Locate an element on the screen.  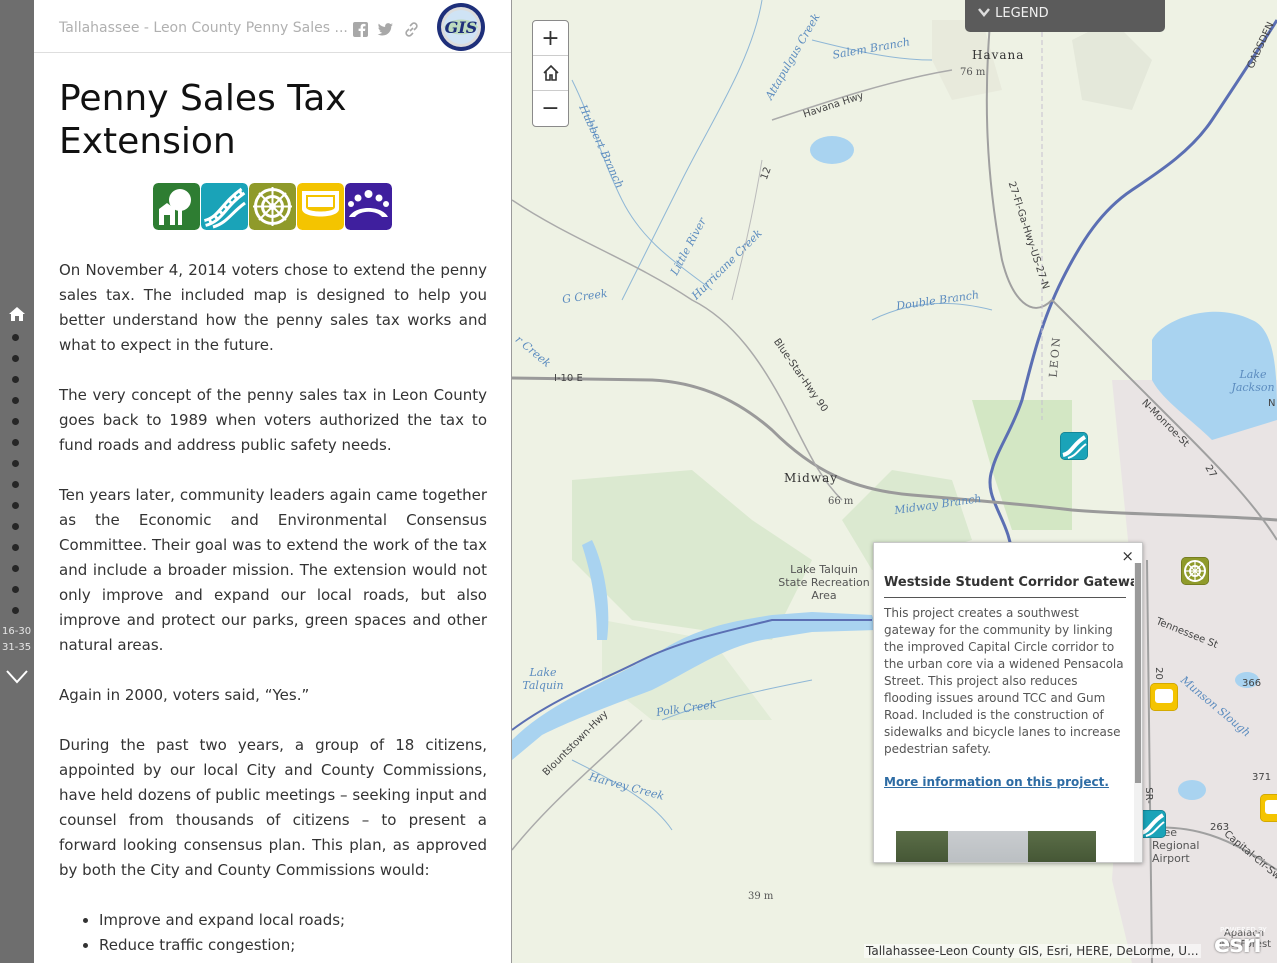
map-label: 66 m is located at coordinates (841, 501).